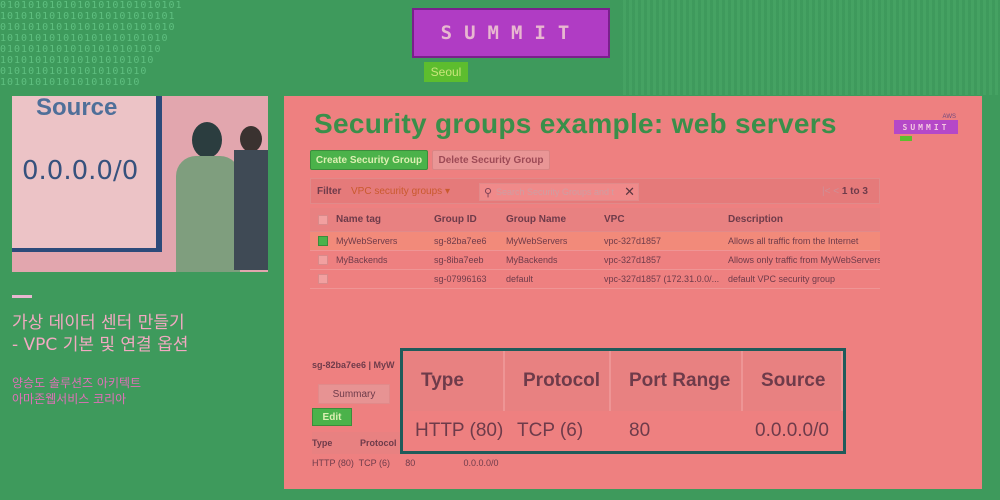 The height and width of the screenshot is (500, 1000). Describe the element at coordinates (251, 199) in the screenshot. I see `audience-figure` at that location.